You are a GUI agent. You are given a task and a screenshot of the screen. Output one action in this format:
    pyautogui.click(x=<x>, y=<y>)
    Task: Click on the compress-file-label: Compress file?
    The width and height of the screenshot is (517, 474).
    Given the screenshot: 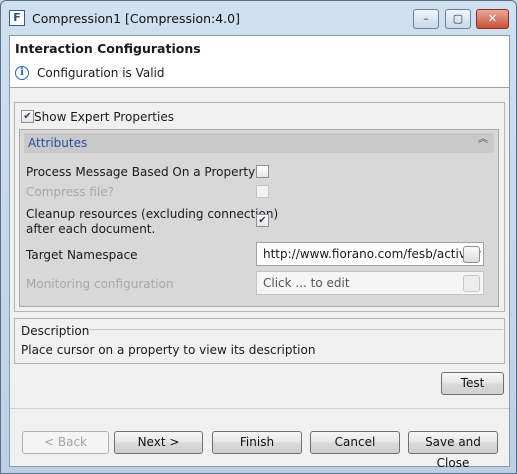 What is the action you would take?
    pyautogui.click(x=70, y=192)
    